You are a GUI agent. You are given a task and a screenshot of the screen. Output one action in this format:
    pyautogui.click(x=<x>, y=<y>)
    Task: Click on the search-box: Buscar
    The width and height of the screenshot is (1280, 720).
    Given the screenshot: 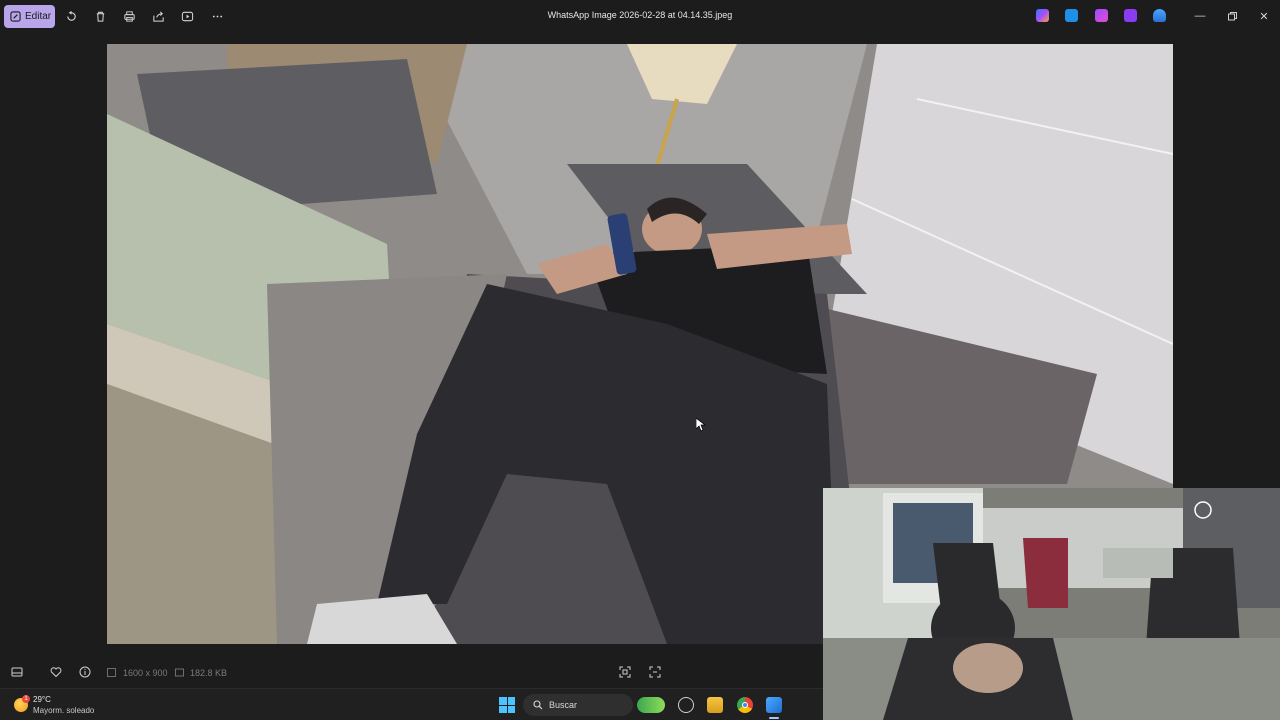 What is the action you would take?
    pyautogui.click(x=578, y=705)
    